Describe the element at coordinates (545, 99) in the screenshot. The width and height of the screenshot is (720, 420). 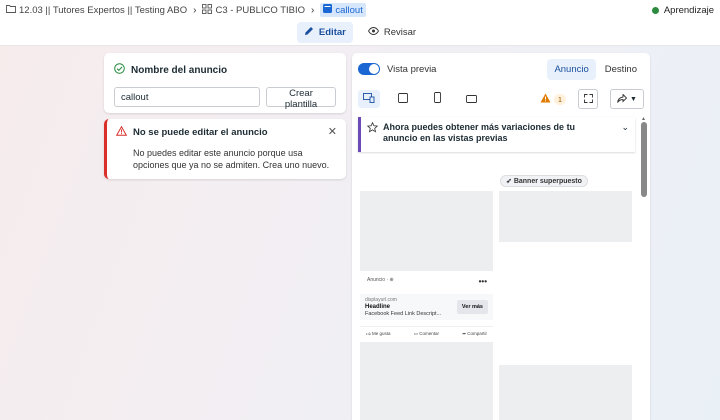
I see `warning-icon` at that location.